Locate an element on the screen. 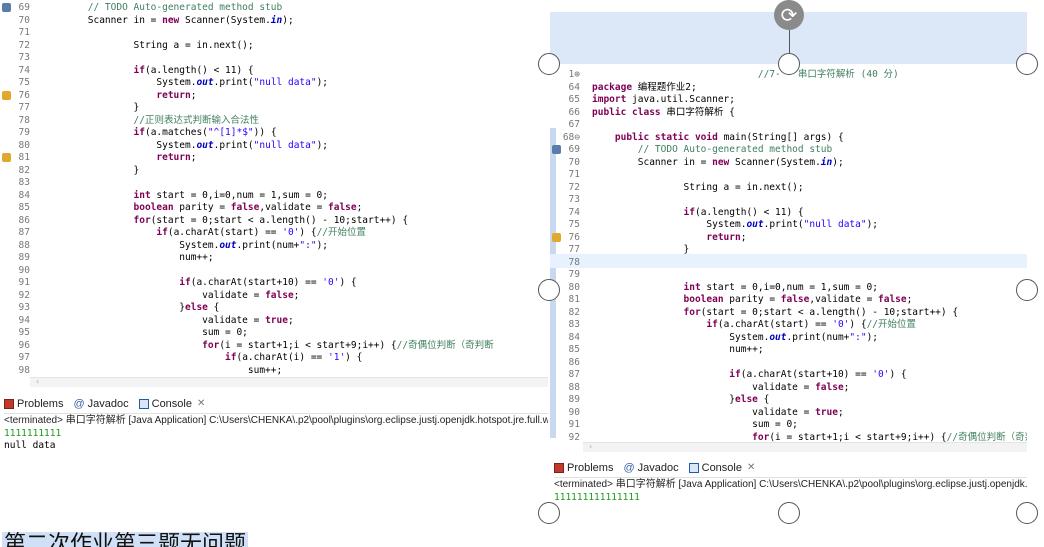 The width and height of the screenshot is (1044, 547). left-console-output-2: null data is located at coordinates (30, 445).